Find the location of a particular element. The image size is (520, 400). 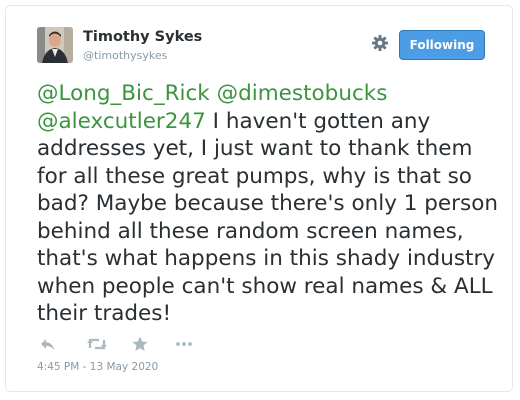

like-icon is located at coordinates (142, 344).